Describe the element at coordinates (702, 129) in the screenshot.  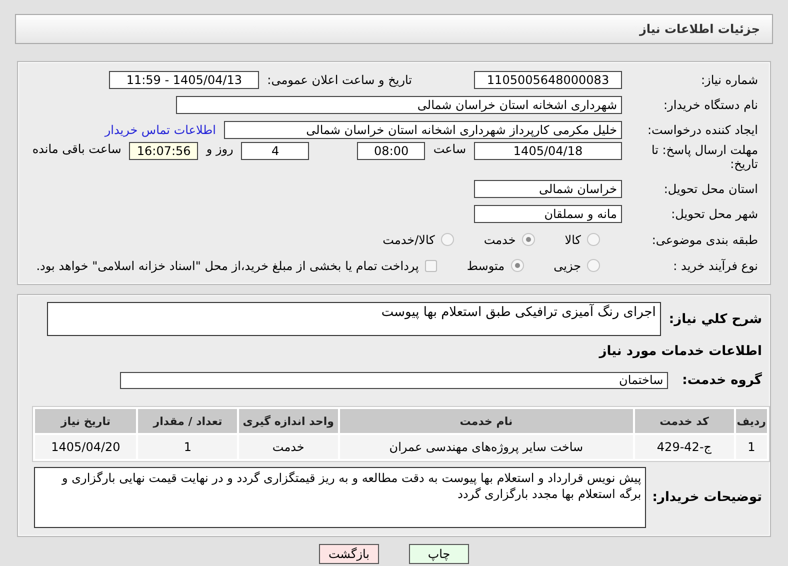
I see `field-label: ایجاد کننده درخواست:` at that location.